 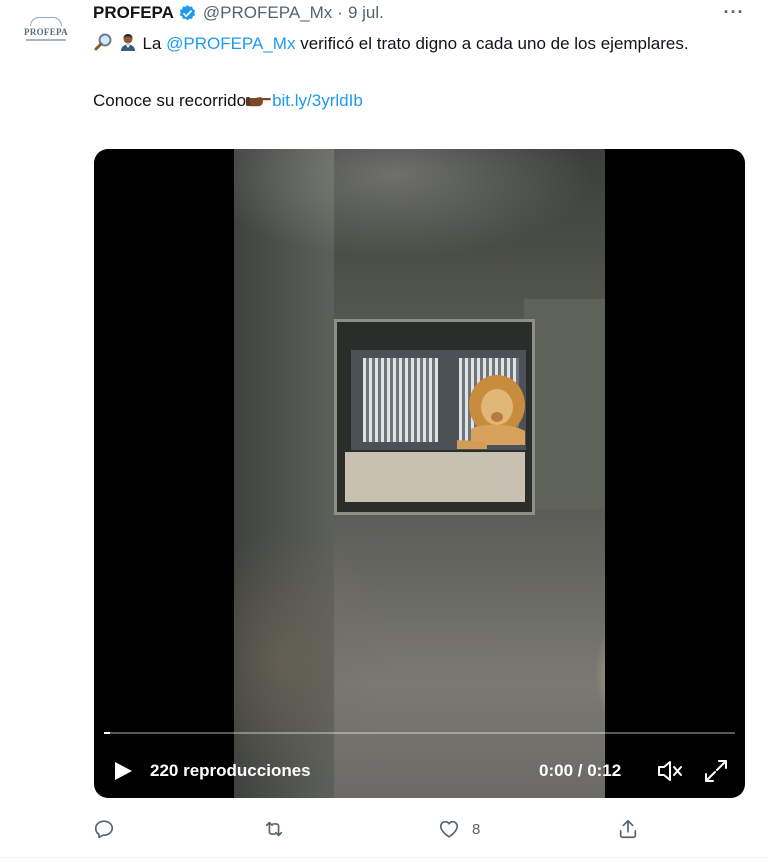 I want to click on more-options-icon: ···, so click(x=734, y=12).